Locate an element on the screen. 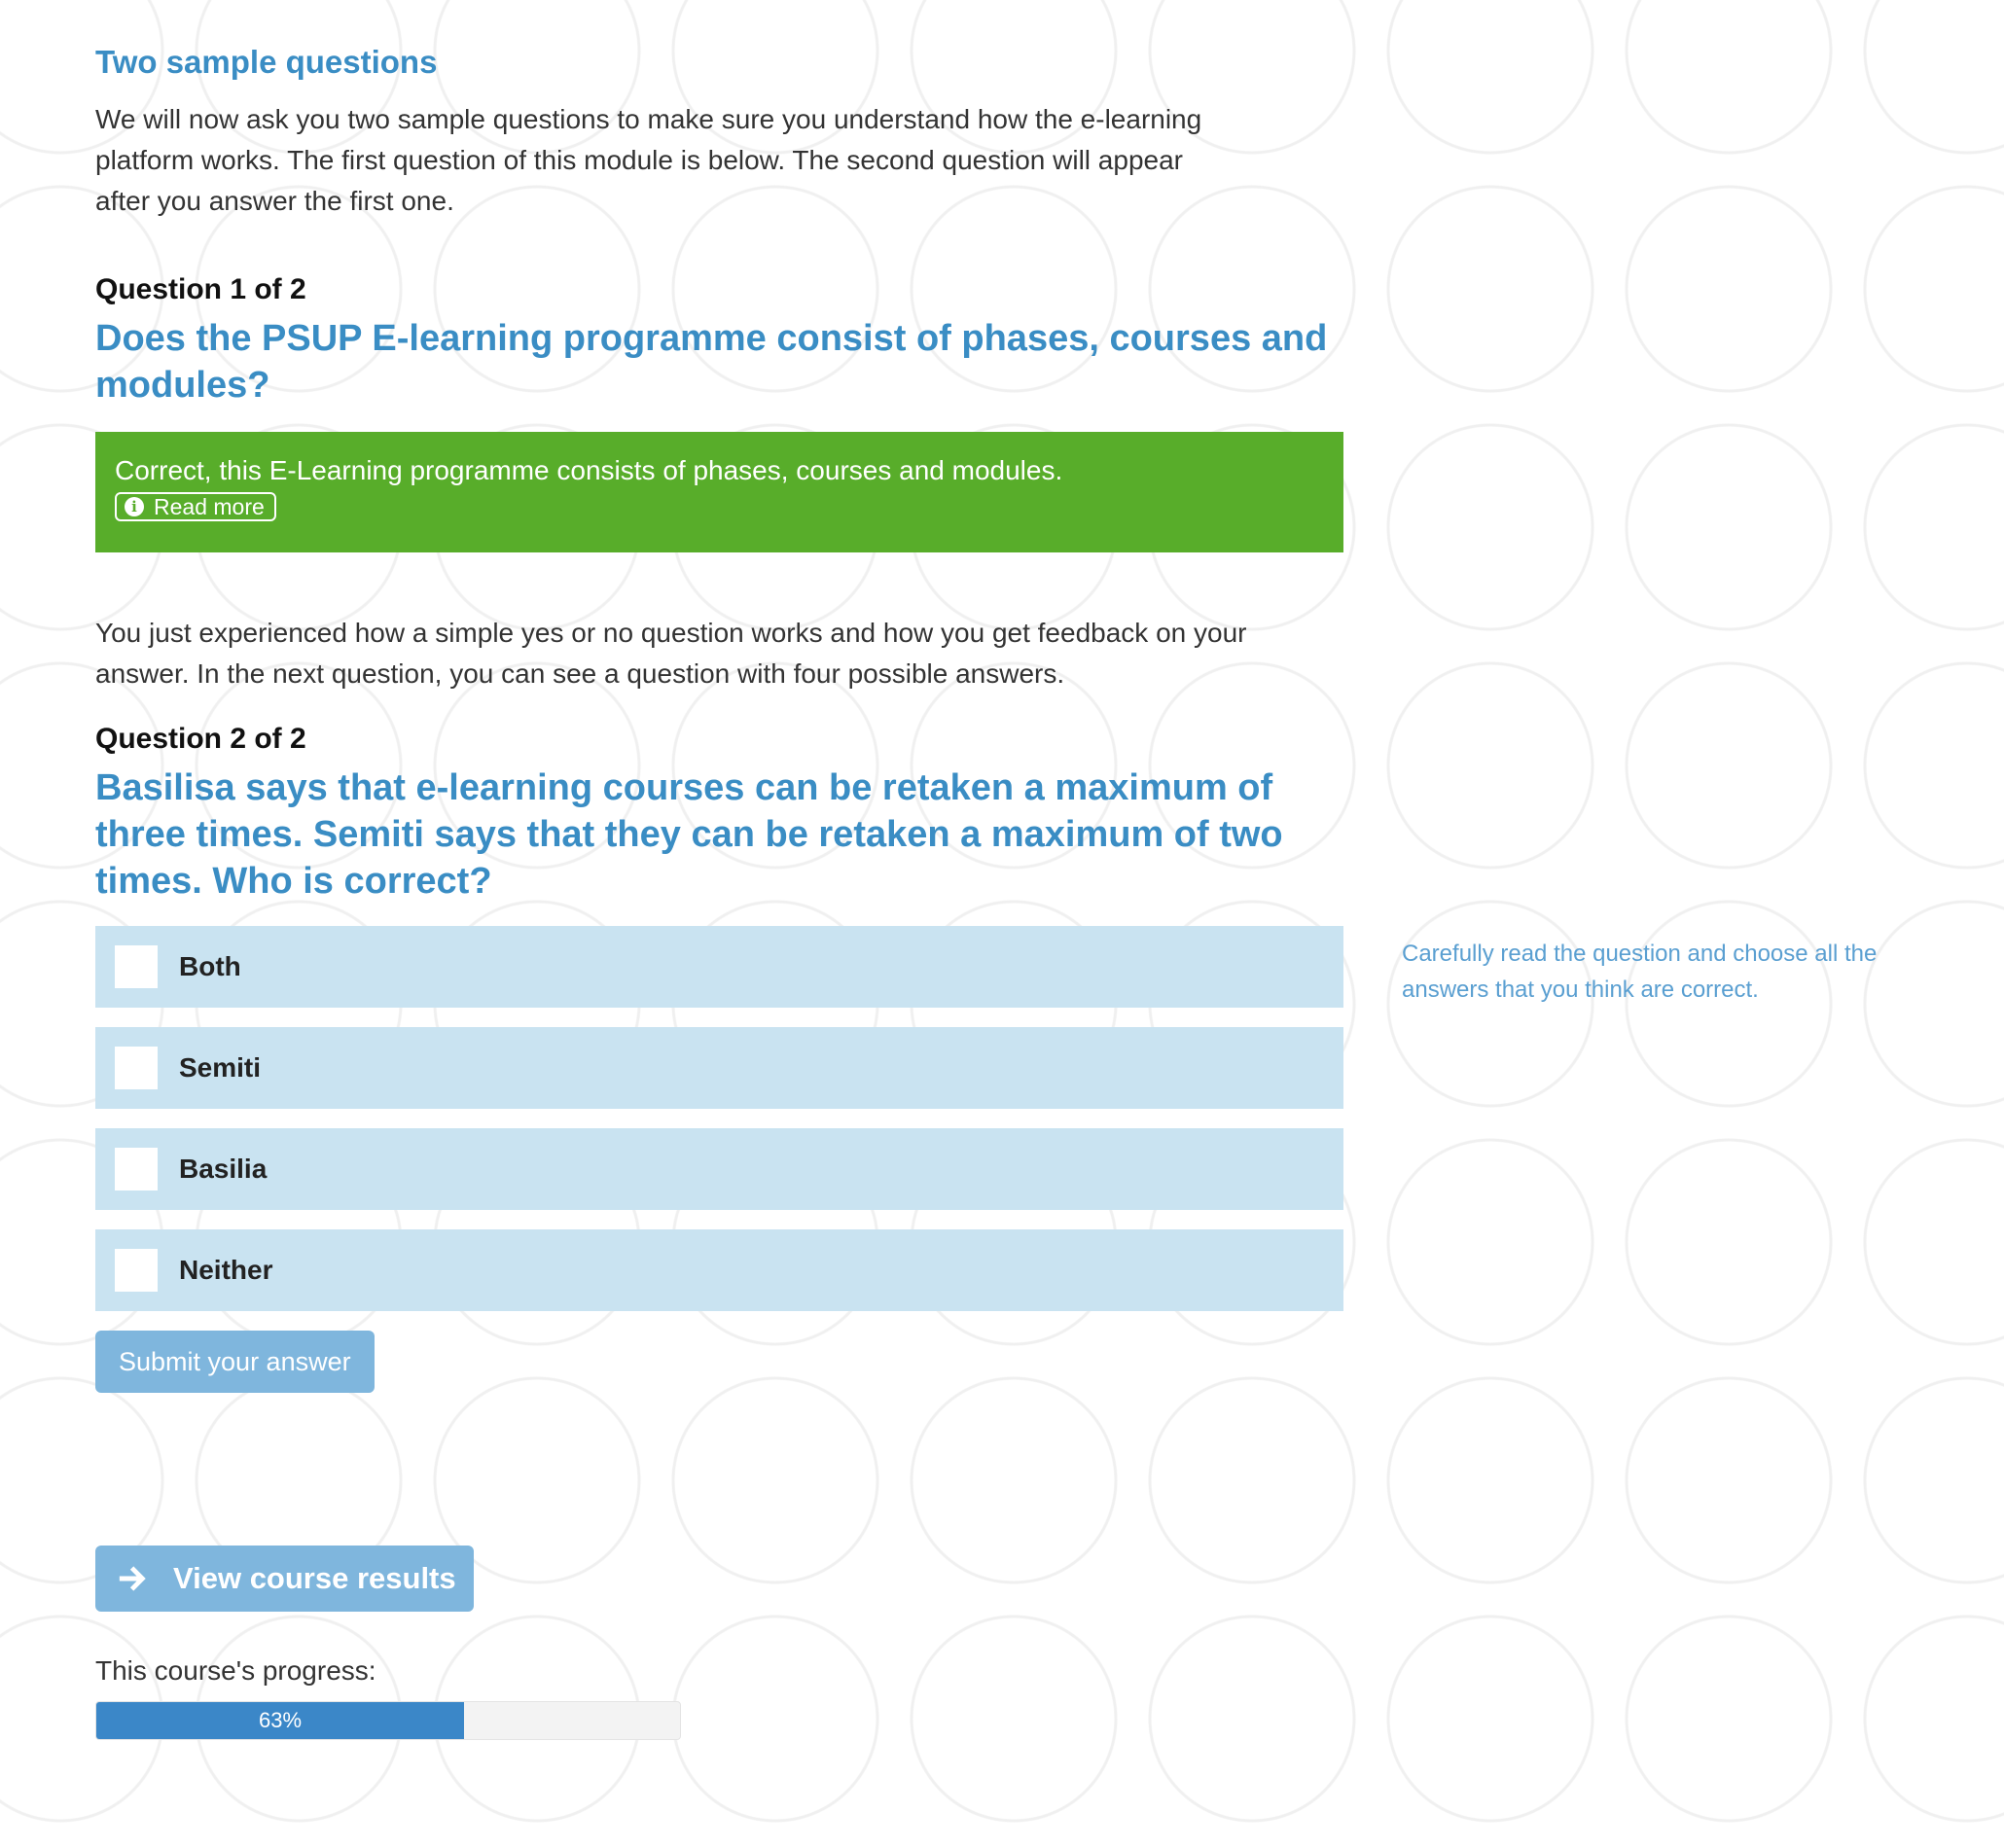 The image size is (2004, 1848). answer-option-both: Both is located at coordinates (719, 967).